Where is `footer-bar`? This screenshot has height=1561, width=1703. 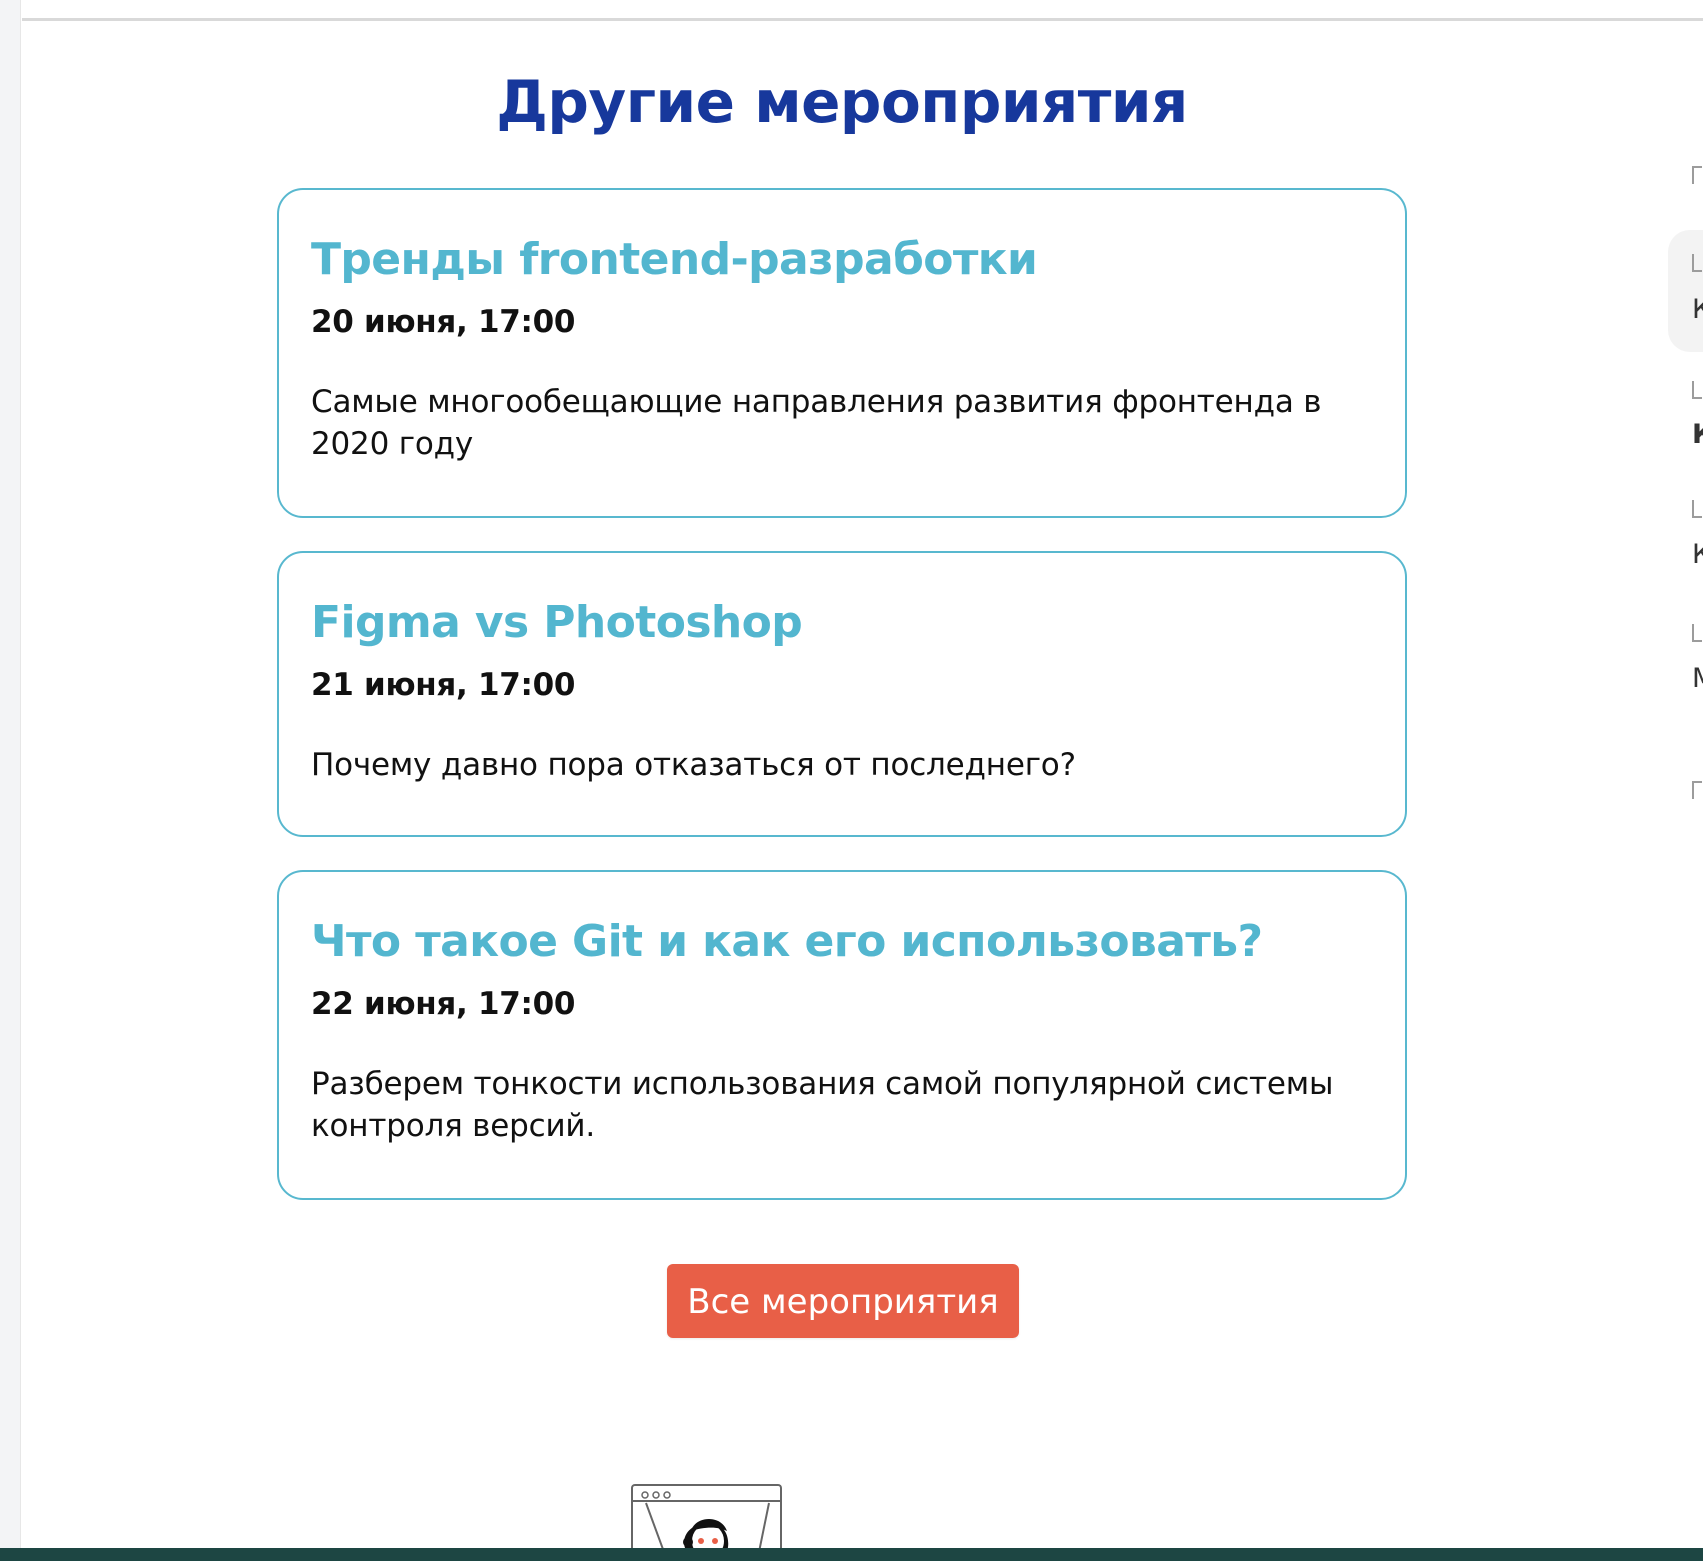
footer-bar is located at coordinates (851, 1554).